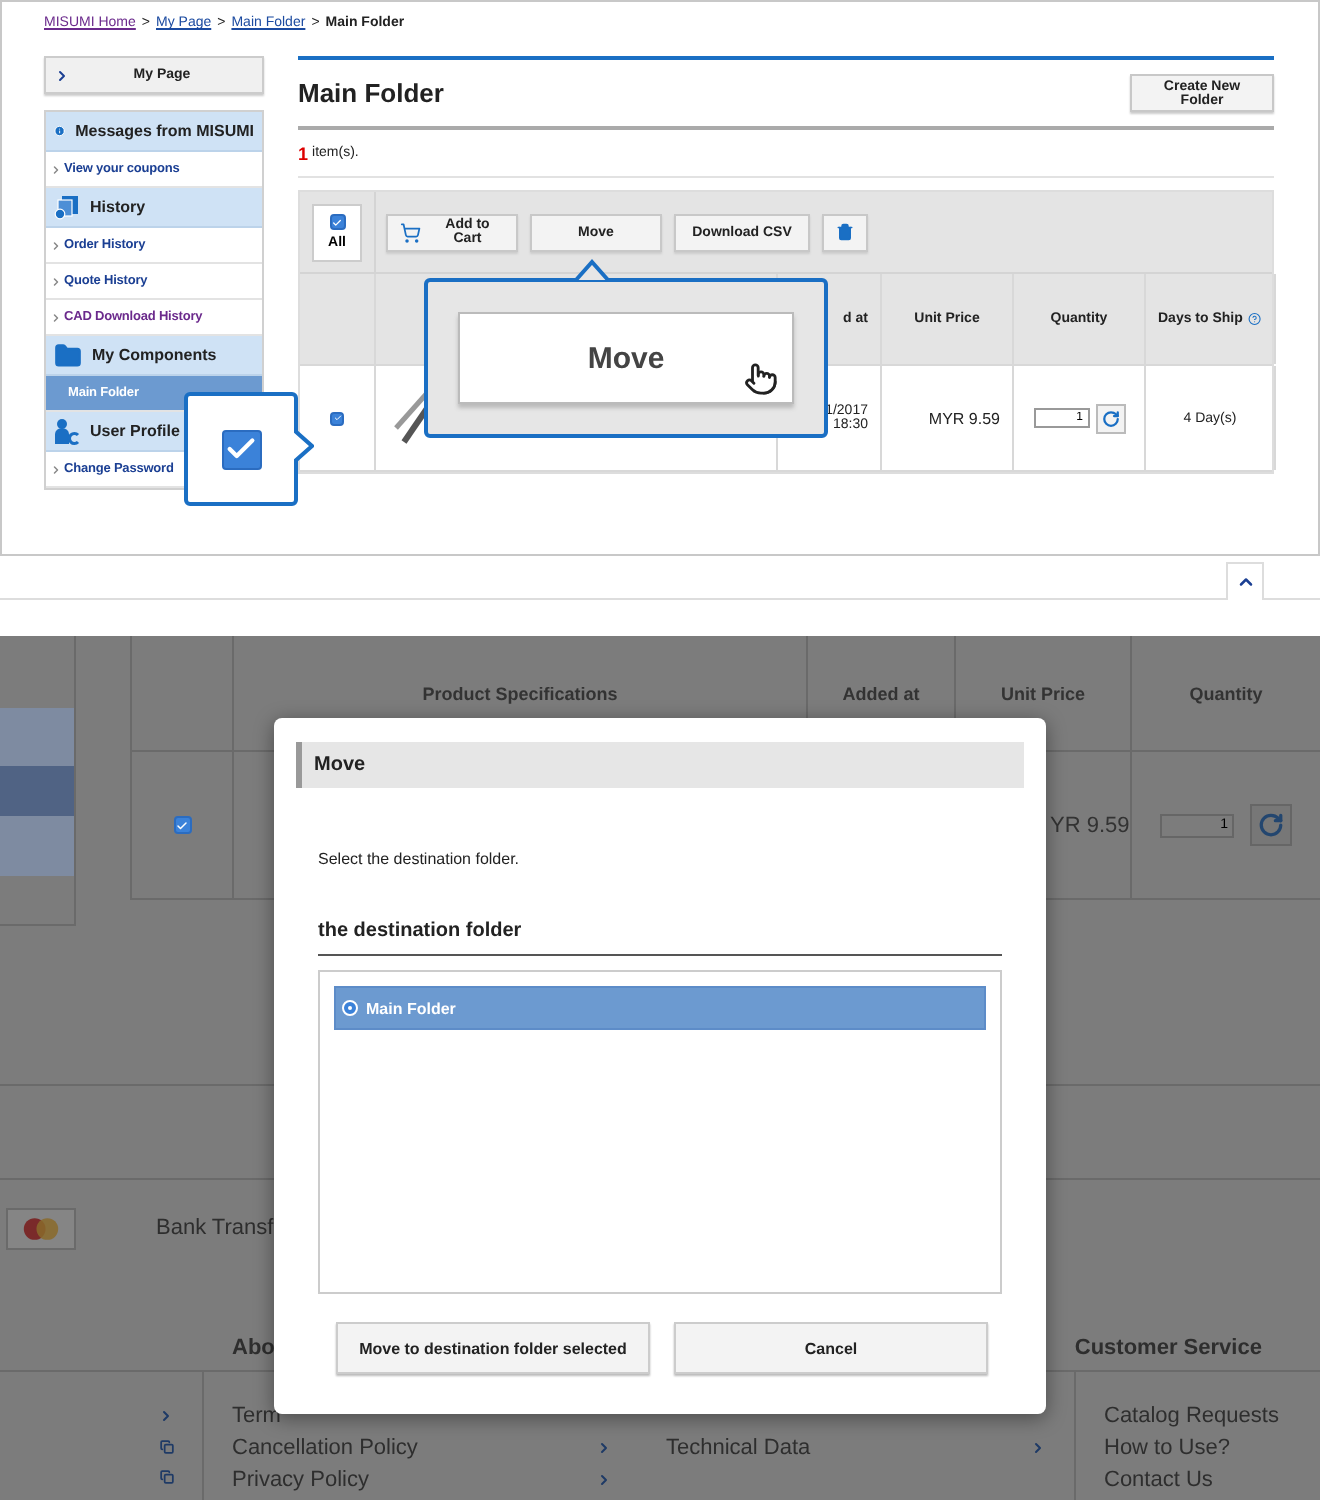 Image resolution: width=1320 pixels, height=1500 pixels. Describe the element at coordinates (253, 1348) in the screenshot. I see `footer-heading: Abo` at that location.